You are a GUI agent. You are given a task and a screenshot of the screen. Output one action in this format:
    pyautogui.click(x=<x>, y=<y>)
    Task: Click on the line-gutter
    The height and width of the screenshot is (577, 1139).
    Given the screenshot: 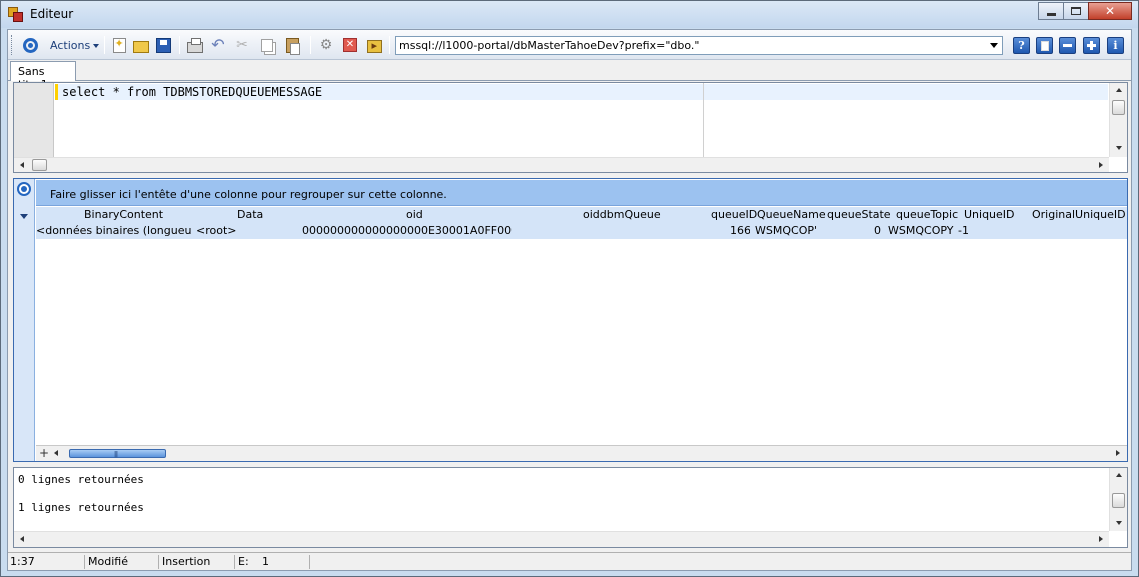 What is the action you would take?
    pyautogui.click(x=34, y=120)
    